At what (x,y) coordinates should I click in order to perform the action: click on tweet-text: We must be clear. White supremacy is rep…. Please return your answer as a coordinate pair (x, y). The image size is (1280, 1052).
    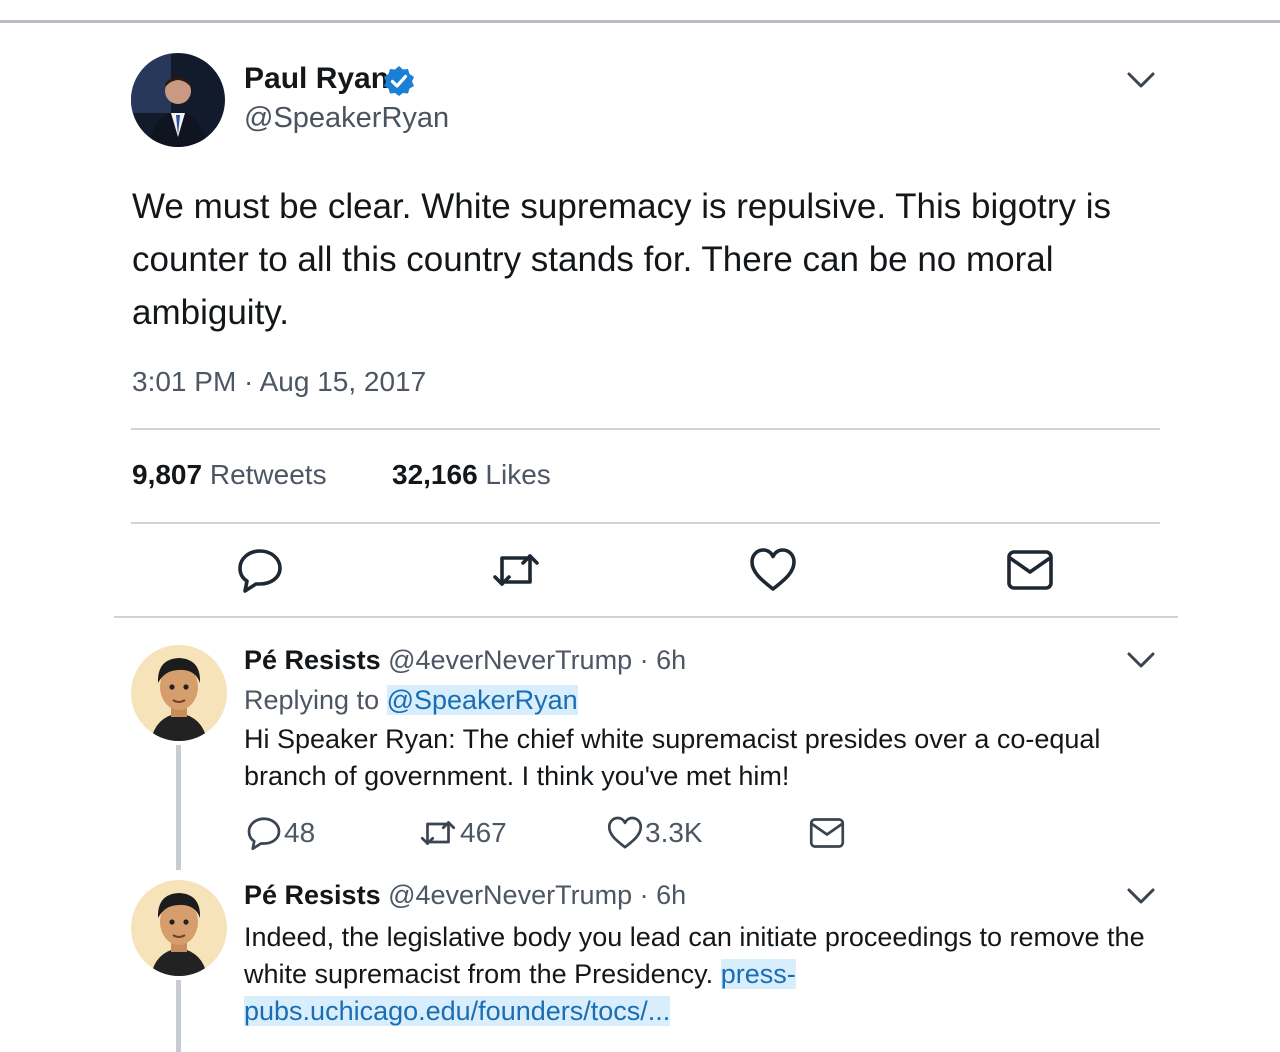
    Looking at the image, I should click on (622, 259).